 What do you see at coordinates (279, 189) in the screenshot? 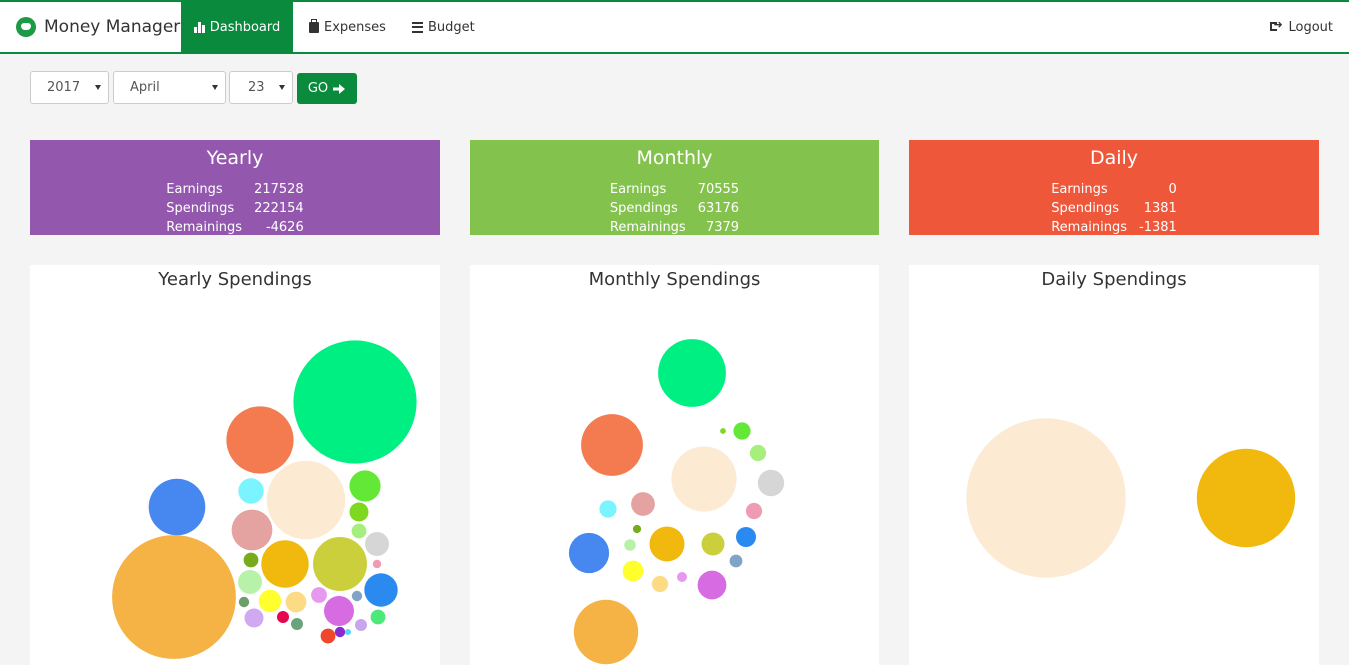
I see `earnings-value: 217528` at bounding box center [279, 189].